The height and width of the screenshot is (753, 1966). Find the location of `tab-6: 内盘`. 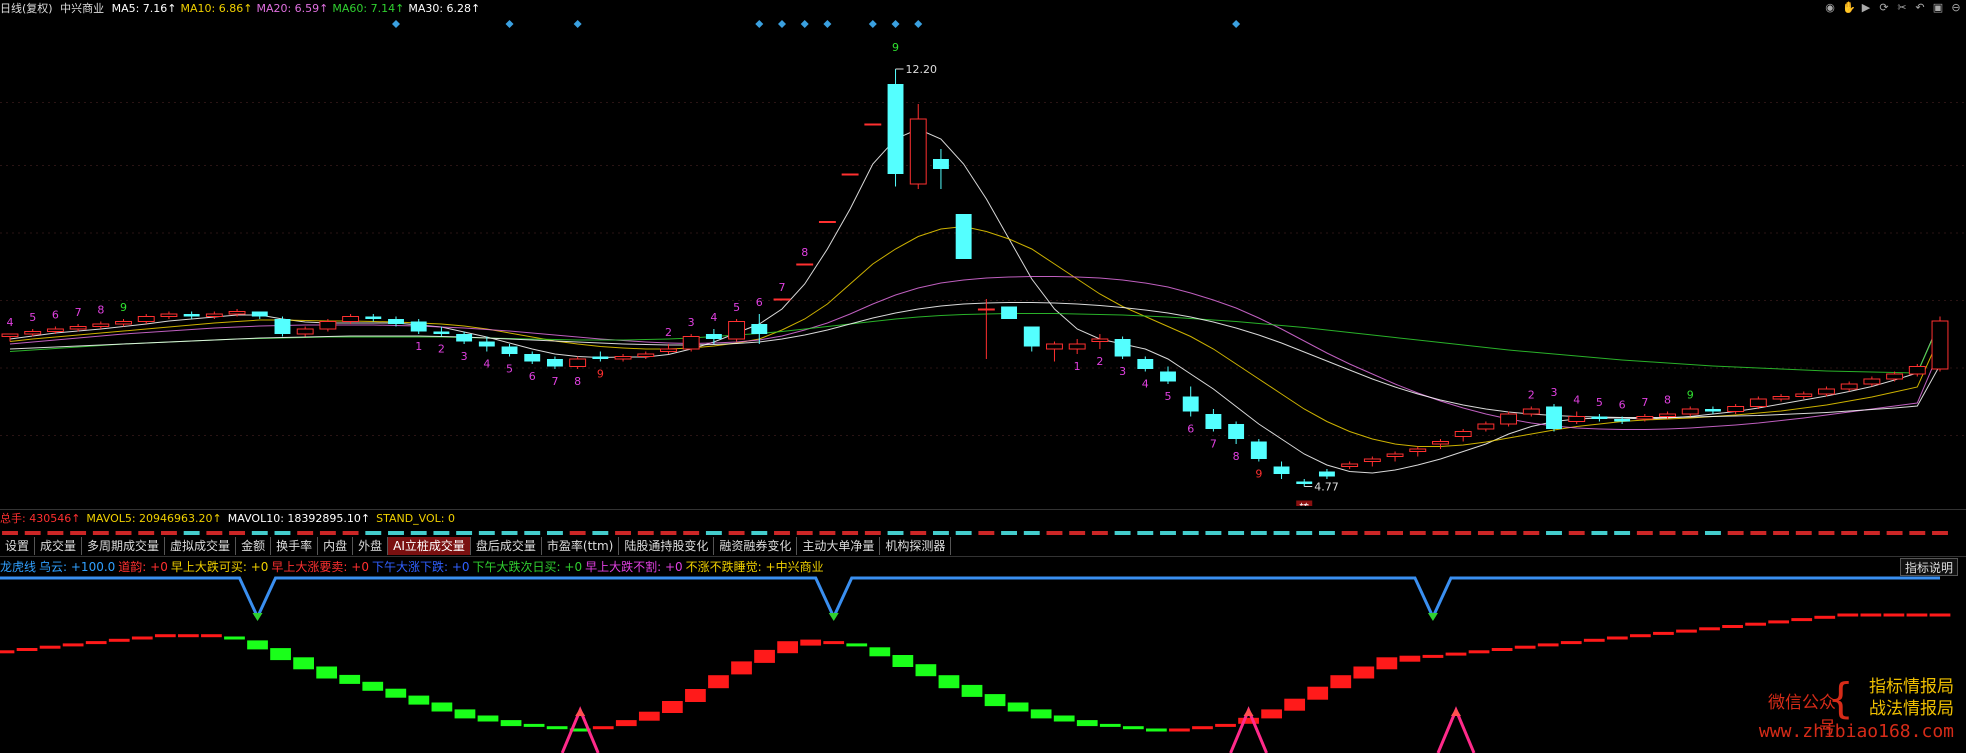

tab-6: 内盘 is located at coordinates (336, 546).